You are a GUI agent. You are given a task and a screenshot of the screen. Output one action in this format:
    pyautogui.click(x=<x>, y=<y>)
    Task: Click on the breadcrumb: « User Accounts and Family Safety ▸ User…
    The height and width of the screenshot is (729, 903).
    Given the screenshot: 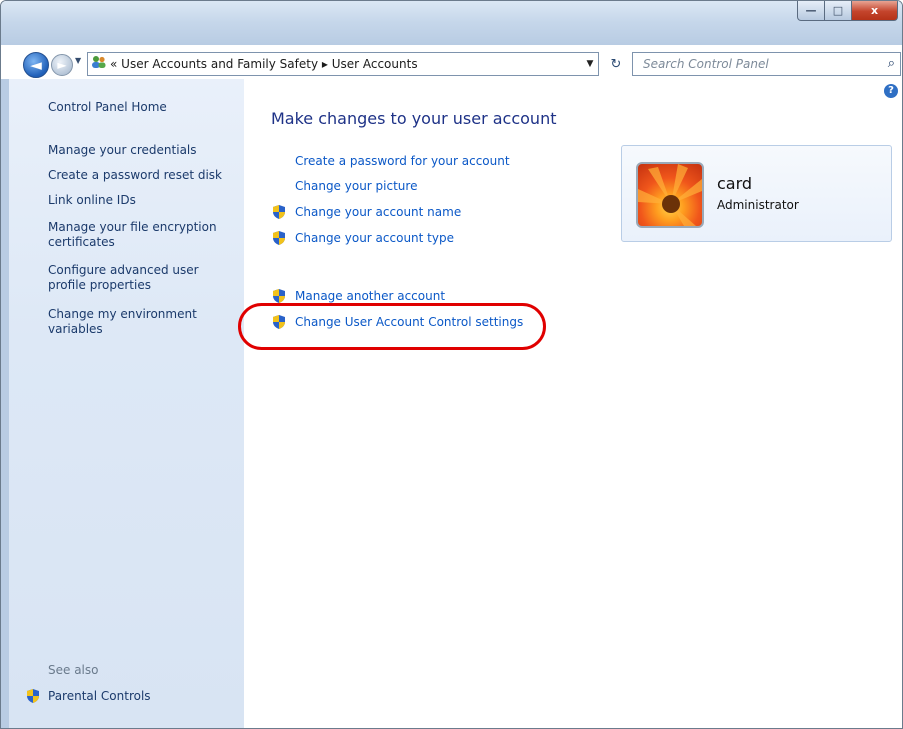 What is the action you would take?
    pyautogui.click(x=346, y=64)
    